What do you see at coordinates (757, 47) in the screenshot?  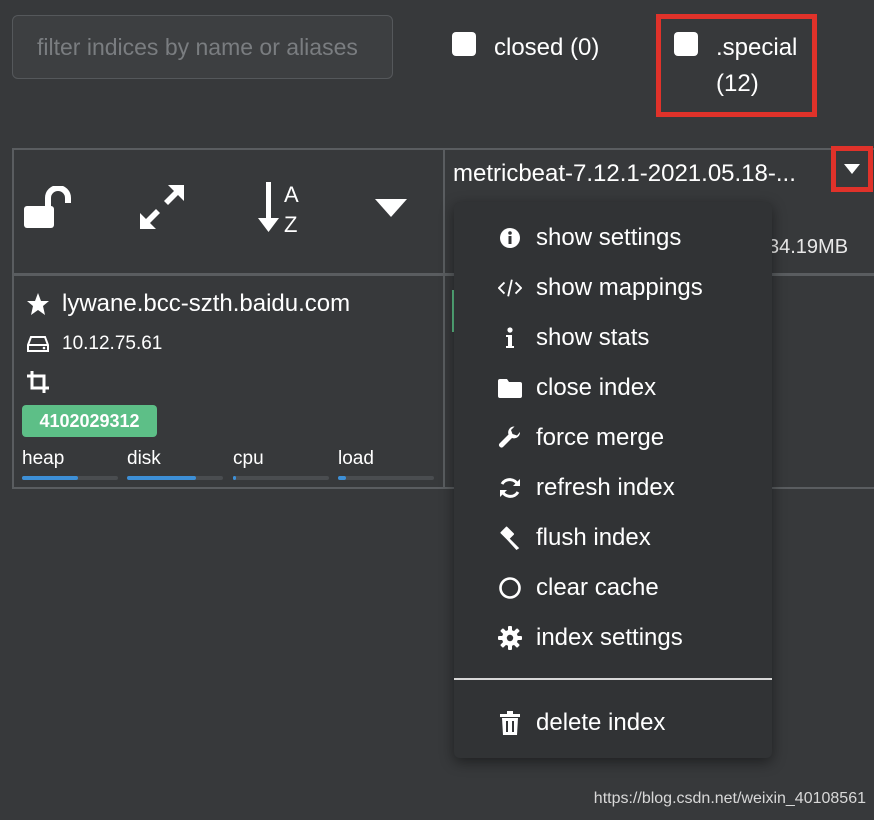 I see `special-label-line1: .special` at bounding box center [757, 47].